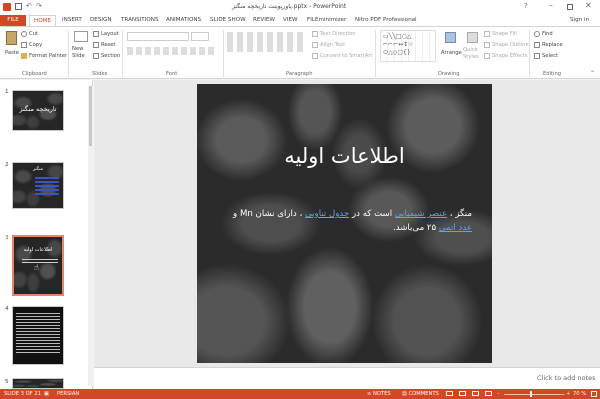 The height and width of the screenshot is (399, 600). I want to click on align-text-button: Align Text, so click(328, 45).